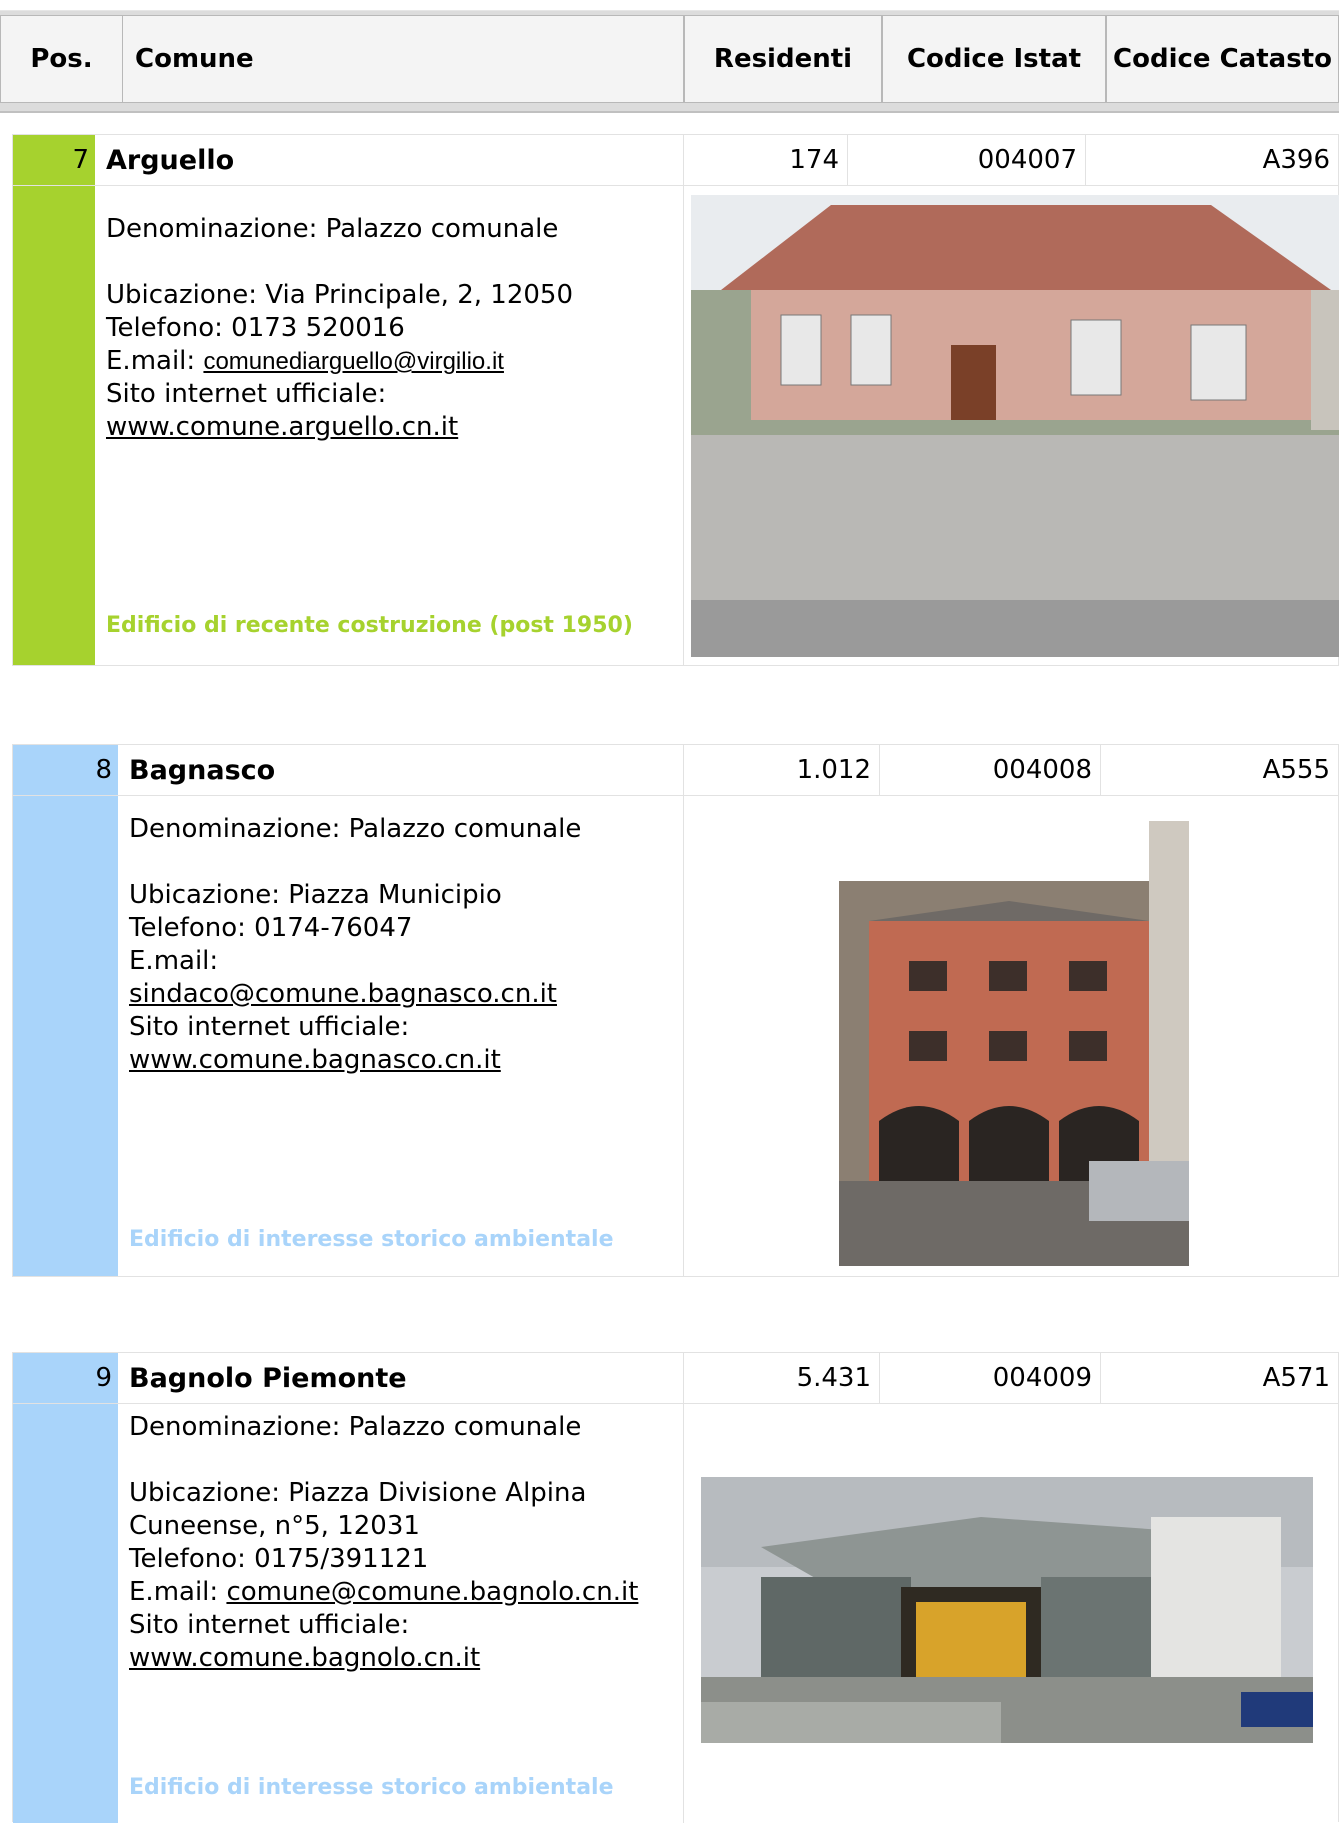 This screenshot has height=1823, width=1339. I want to click on residenti-value: 1.012, so click(833, 770).